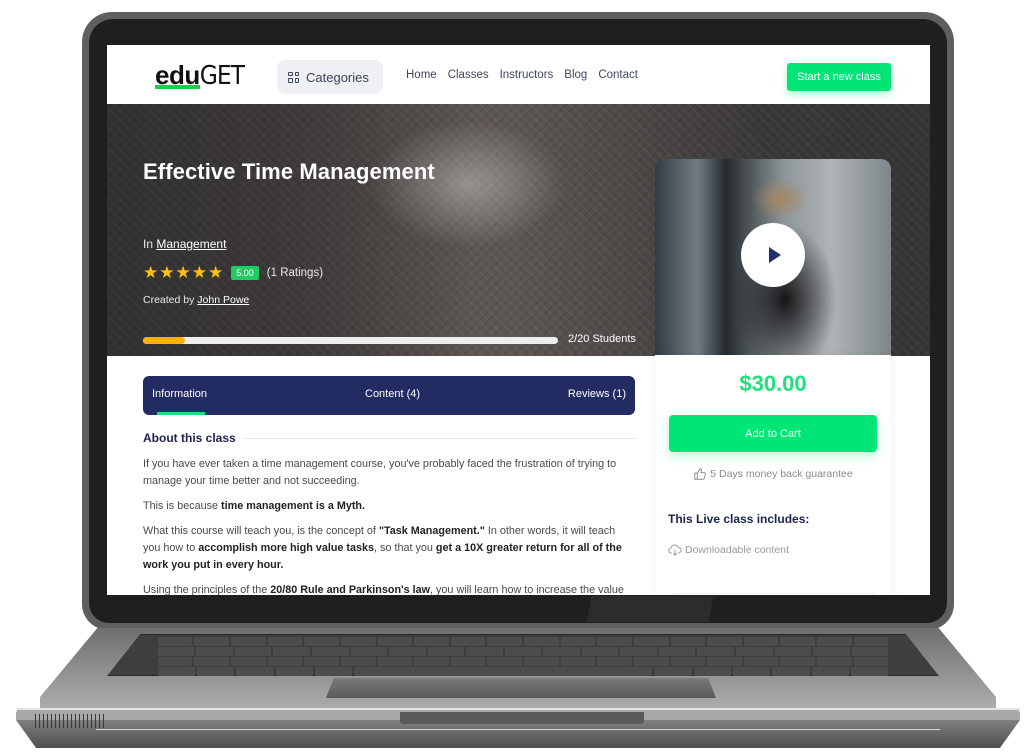  Describe the element at coordinates (773, 594) in the screenshot. I see `includes-box` at that location.